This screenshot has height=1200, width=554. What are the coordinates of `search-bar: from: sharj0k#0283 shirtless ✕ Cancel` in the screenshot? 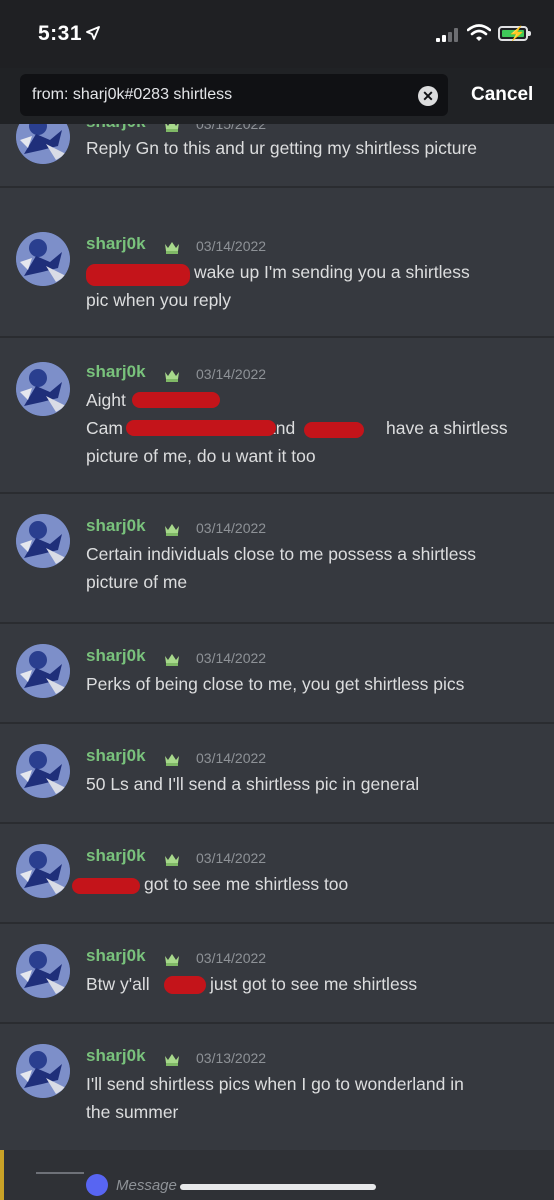 It's located at (277, 96).